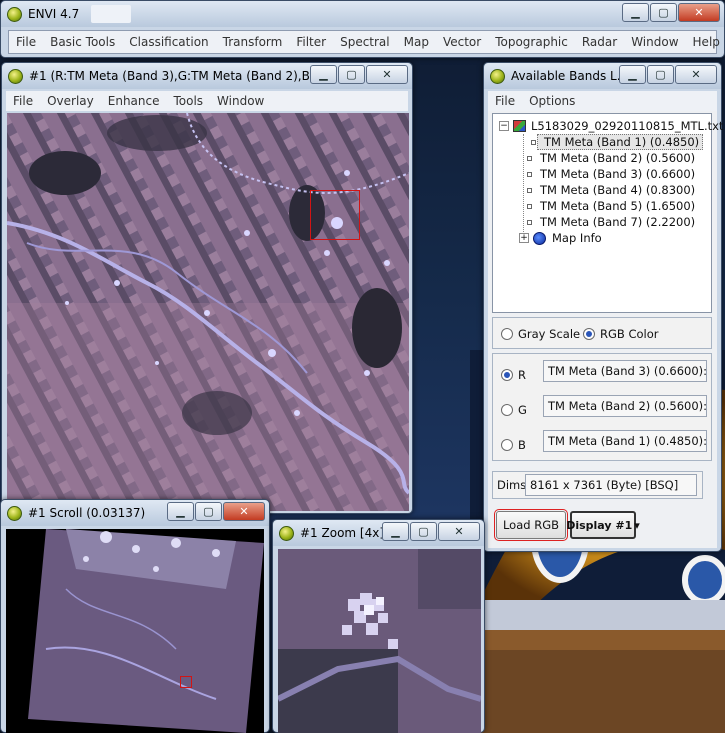  What do you see at coordinates (186, 682) in the screenshot?
I see `scroll-selection-box` at bounding box center [186, 682].